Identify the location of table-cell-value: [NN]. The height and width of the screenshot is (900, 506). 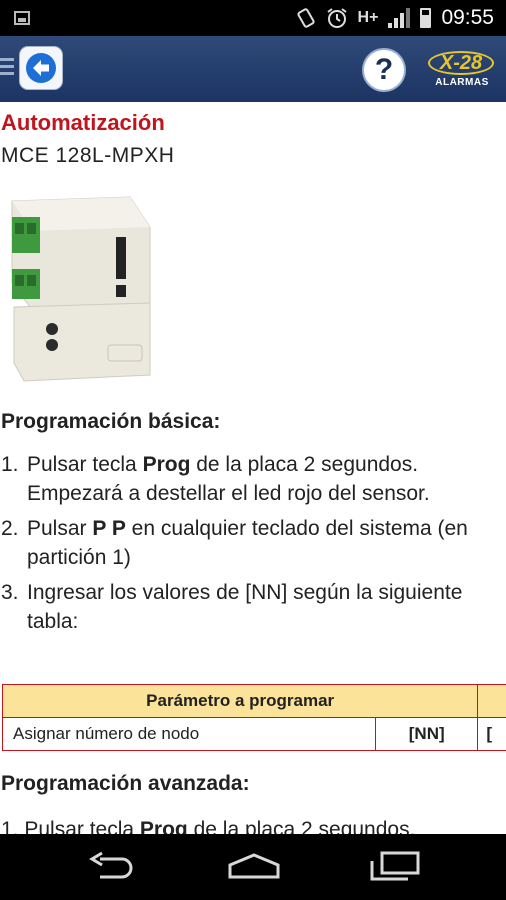
(427, 734).